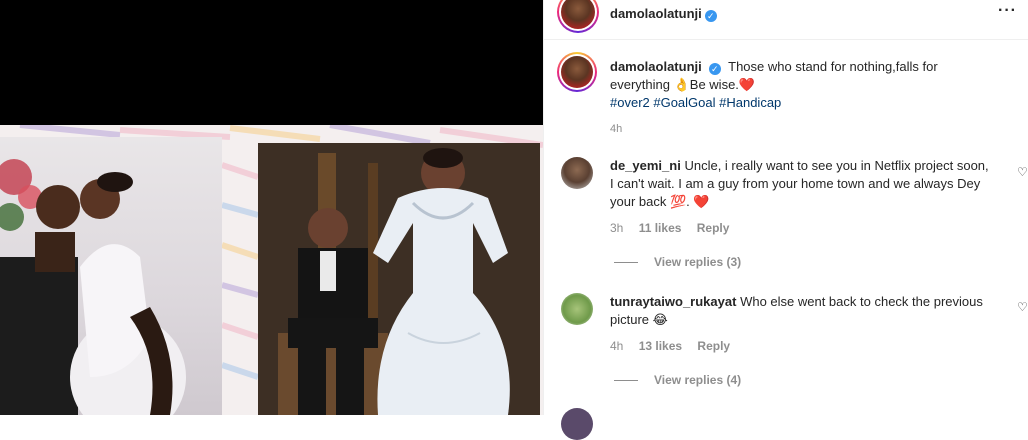 This screenshot has height=440, width=1028. I want to click on view-replies-label: View replies (3), so click(698, 262).